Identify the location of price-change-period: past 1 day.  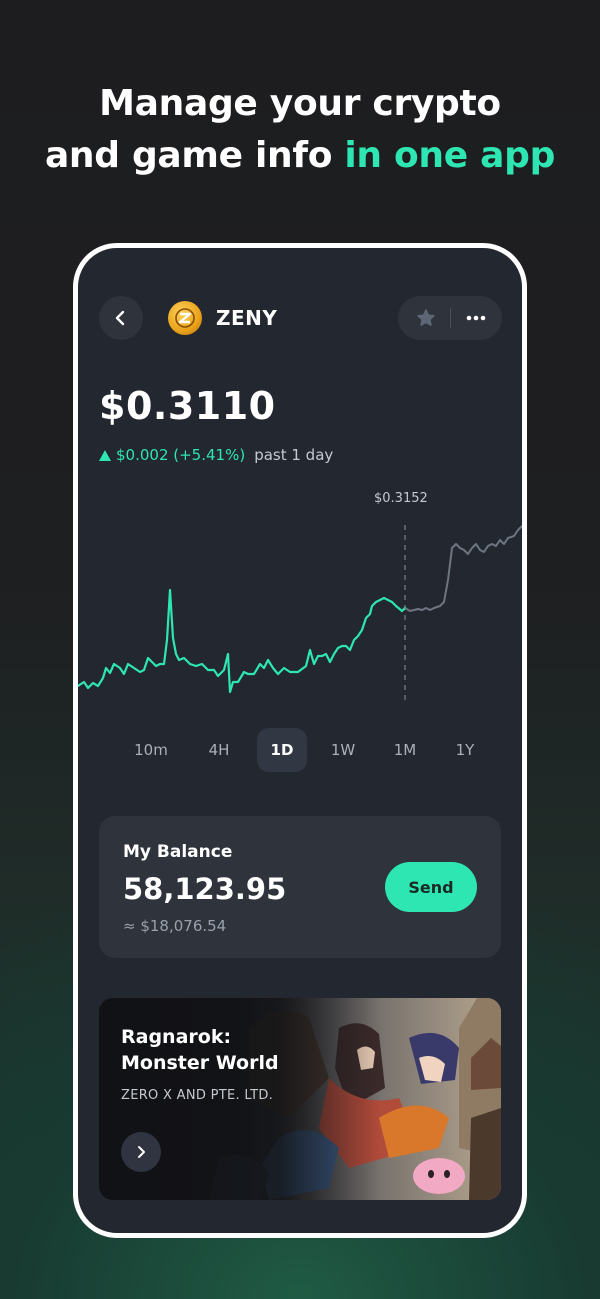
(294, 455).